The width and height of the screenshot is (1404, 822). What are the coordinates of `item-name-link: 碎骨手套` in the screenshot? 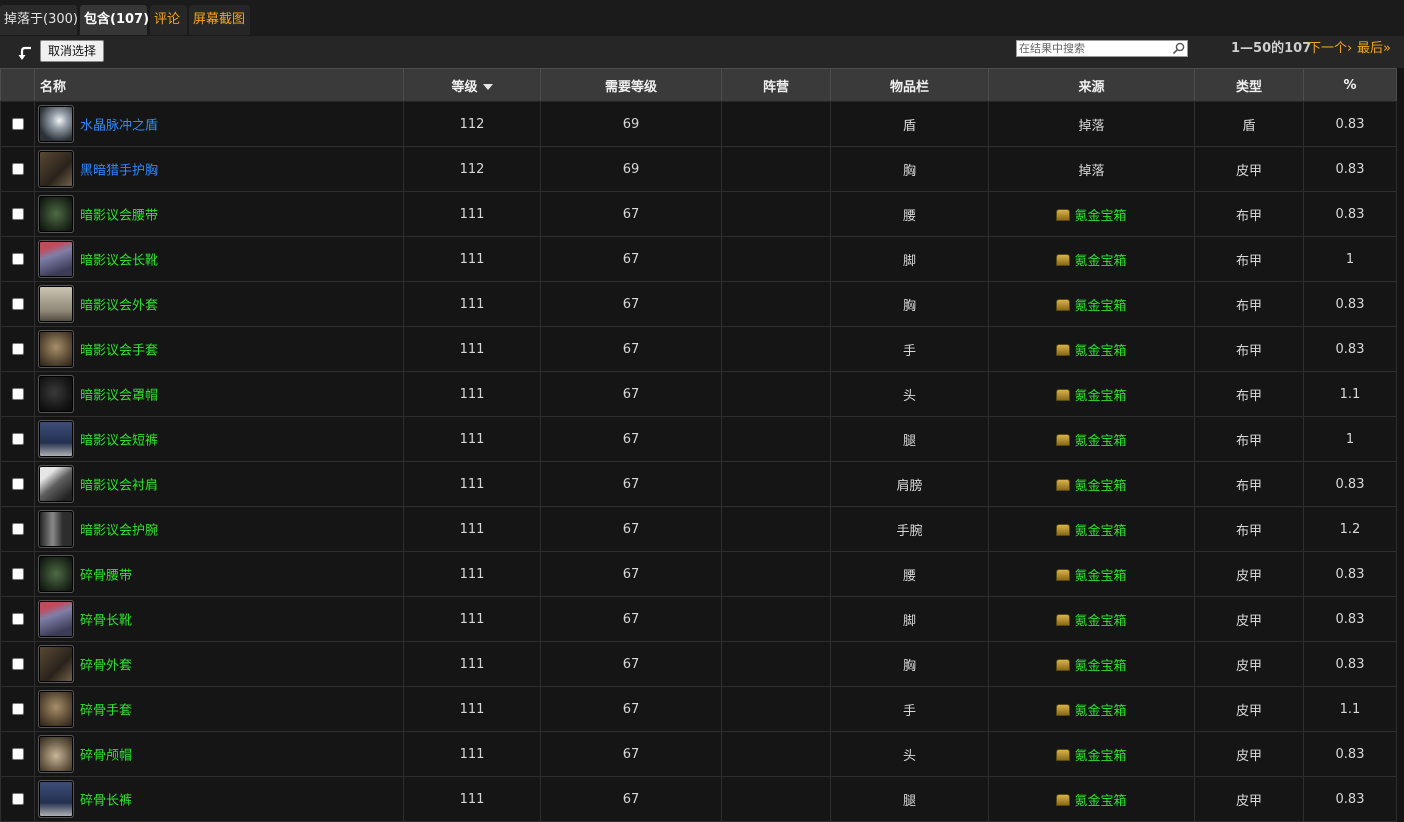 It's located at (106, 711).